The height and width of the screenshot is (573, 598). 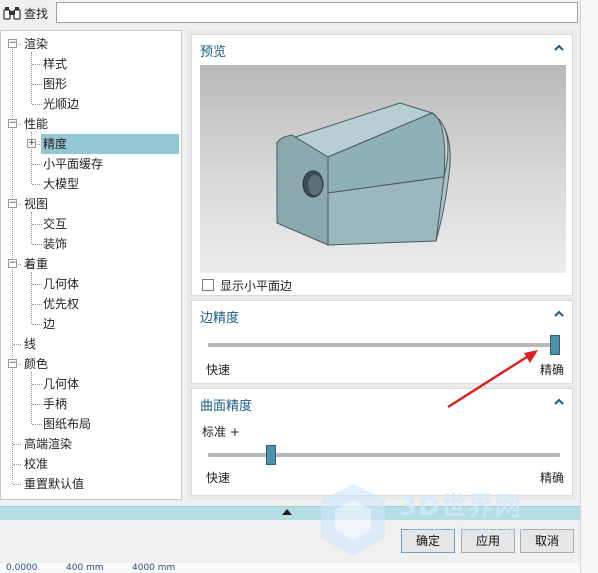 I want to click on cancel-button: 取消, so click(x=547, y=541).